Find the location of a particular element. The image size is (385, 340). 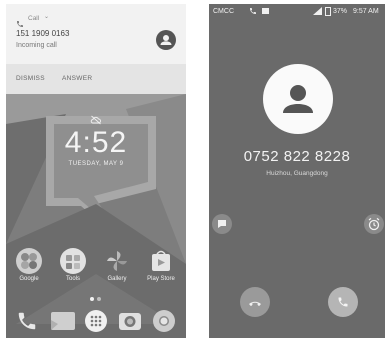

play-store-icon is located at coordinates (161, 261).